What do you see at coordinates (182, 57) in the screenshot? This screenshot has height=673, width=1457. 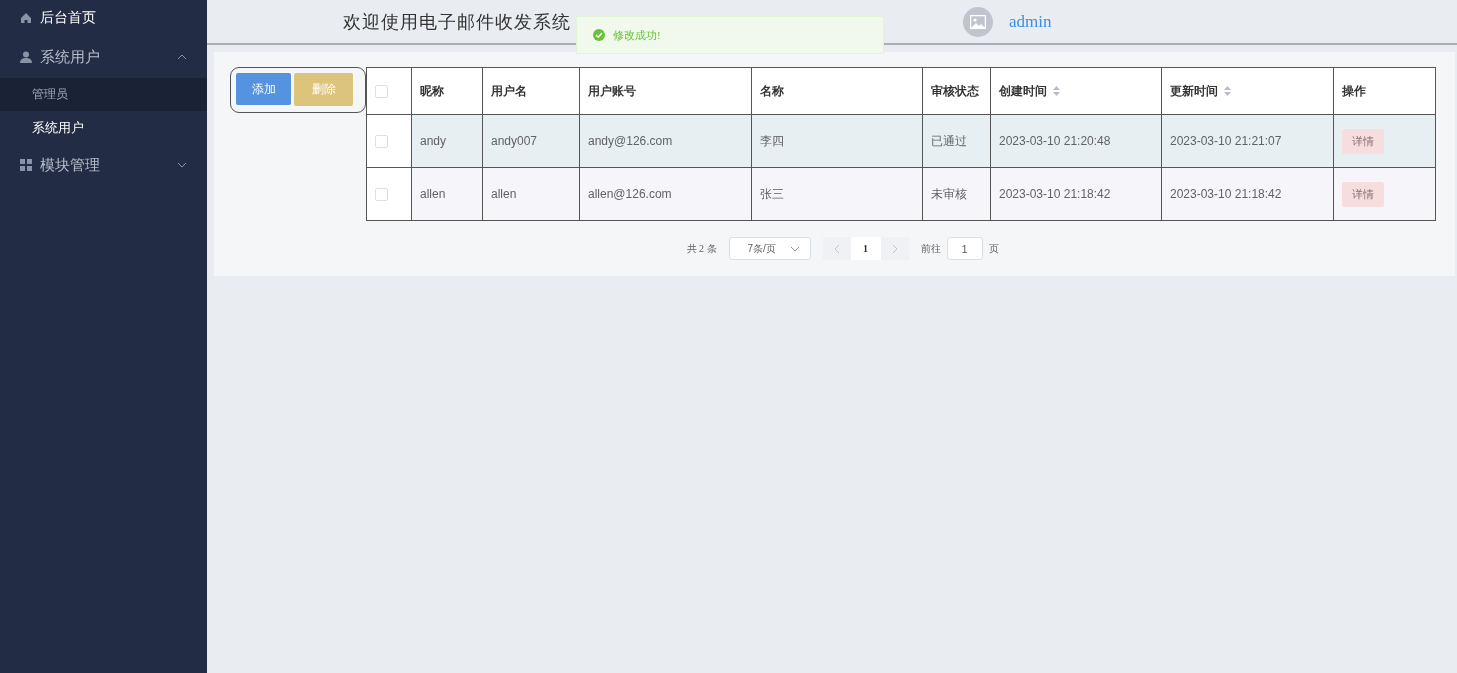 I see `caret-up-icon` at bounding box center [182, 57].